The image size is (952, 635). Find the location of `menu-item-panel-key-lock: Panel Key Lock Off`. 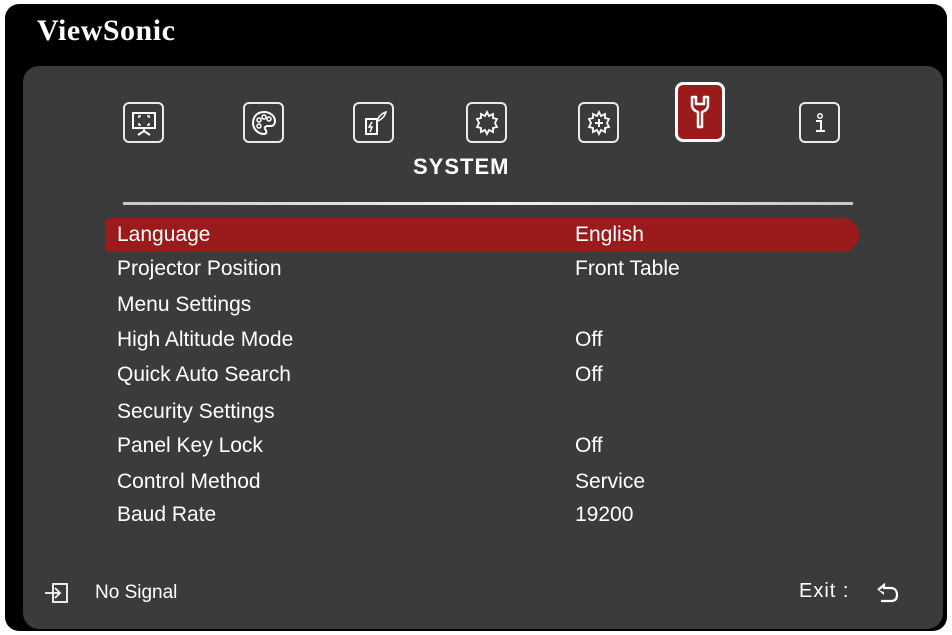

menu-item-panel-key-lock: Panel Key Lock Off is located at coordinates (482, 446).